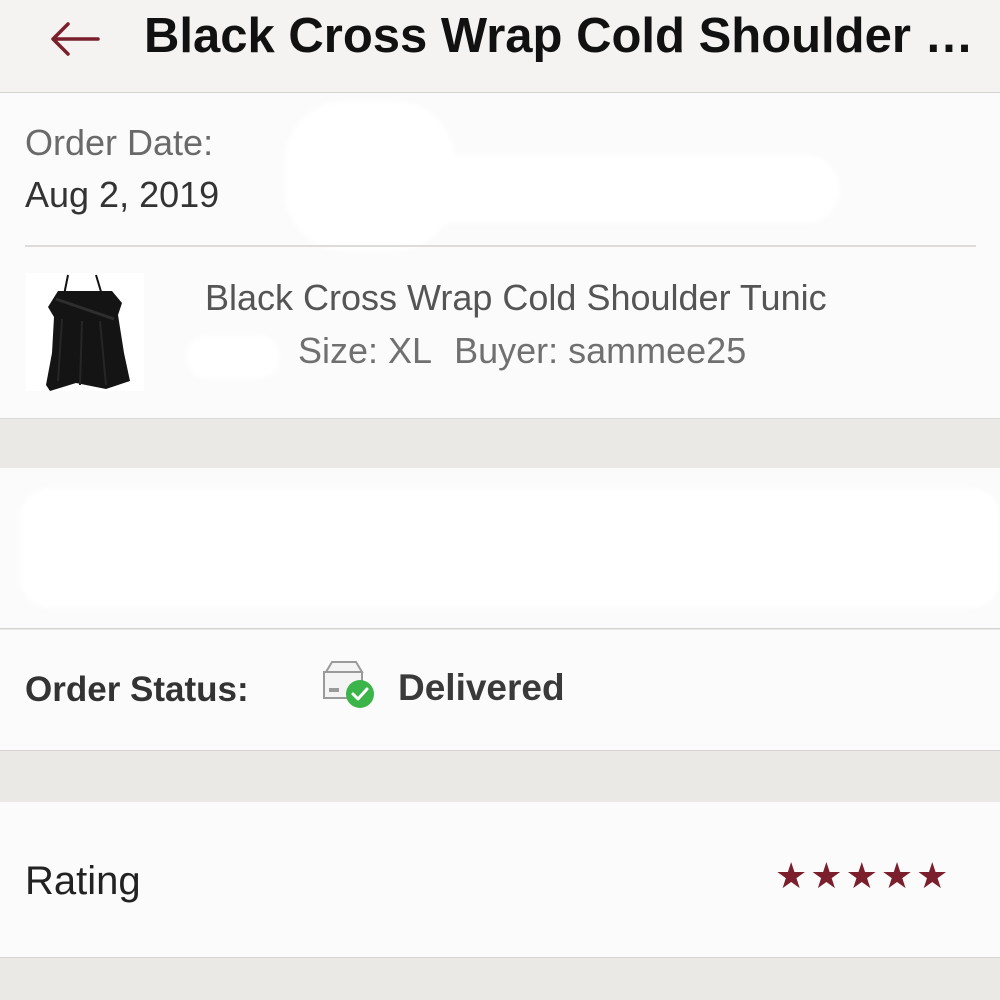 This screenshot has width=1000, height=1000. I want to click on header-bar: Black Cross Wrap Cold Shoulder Tunic, so click(500, 46).